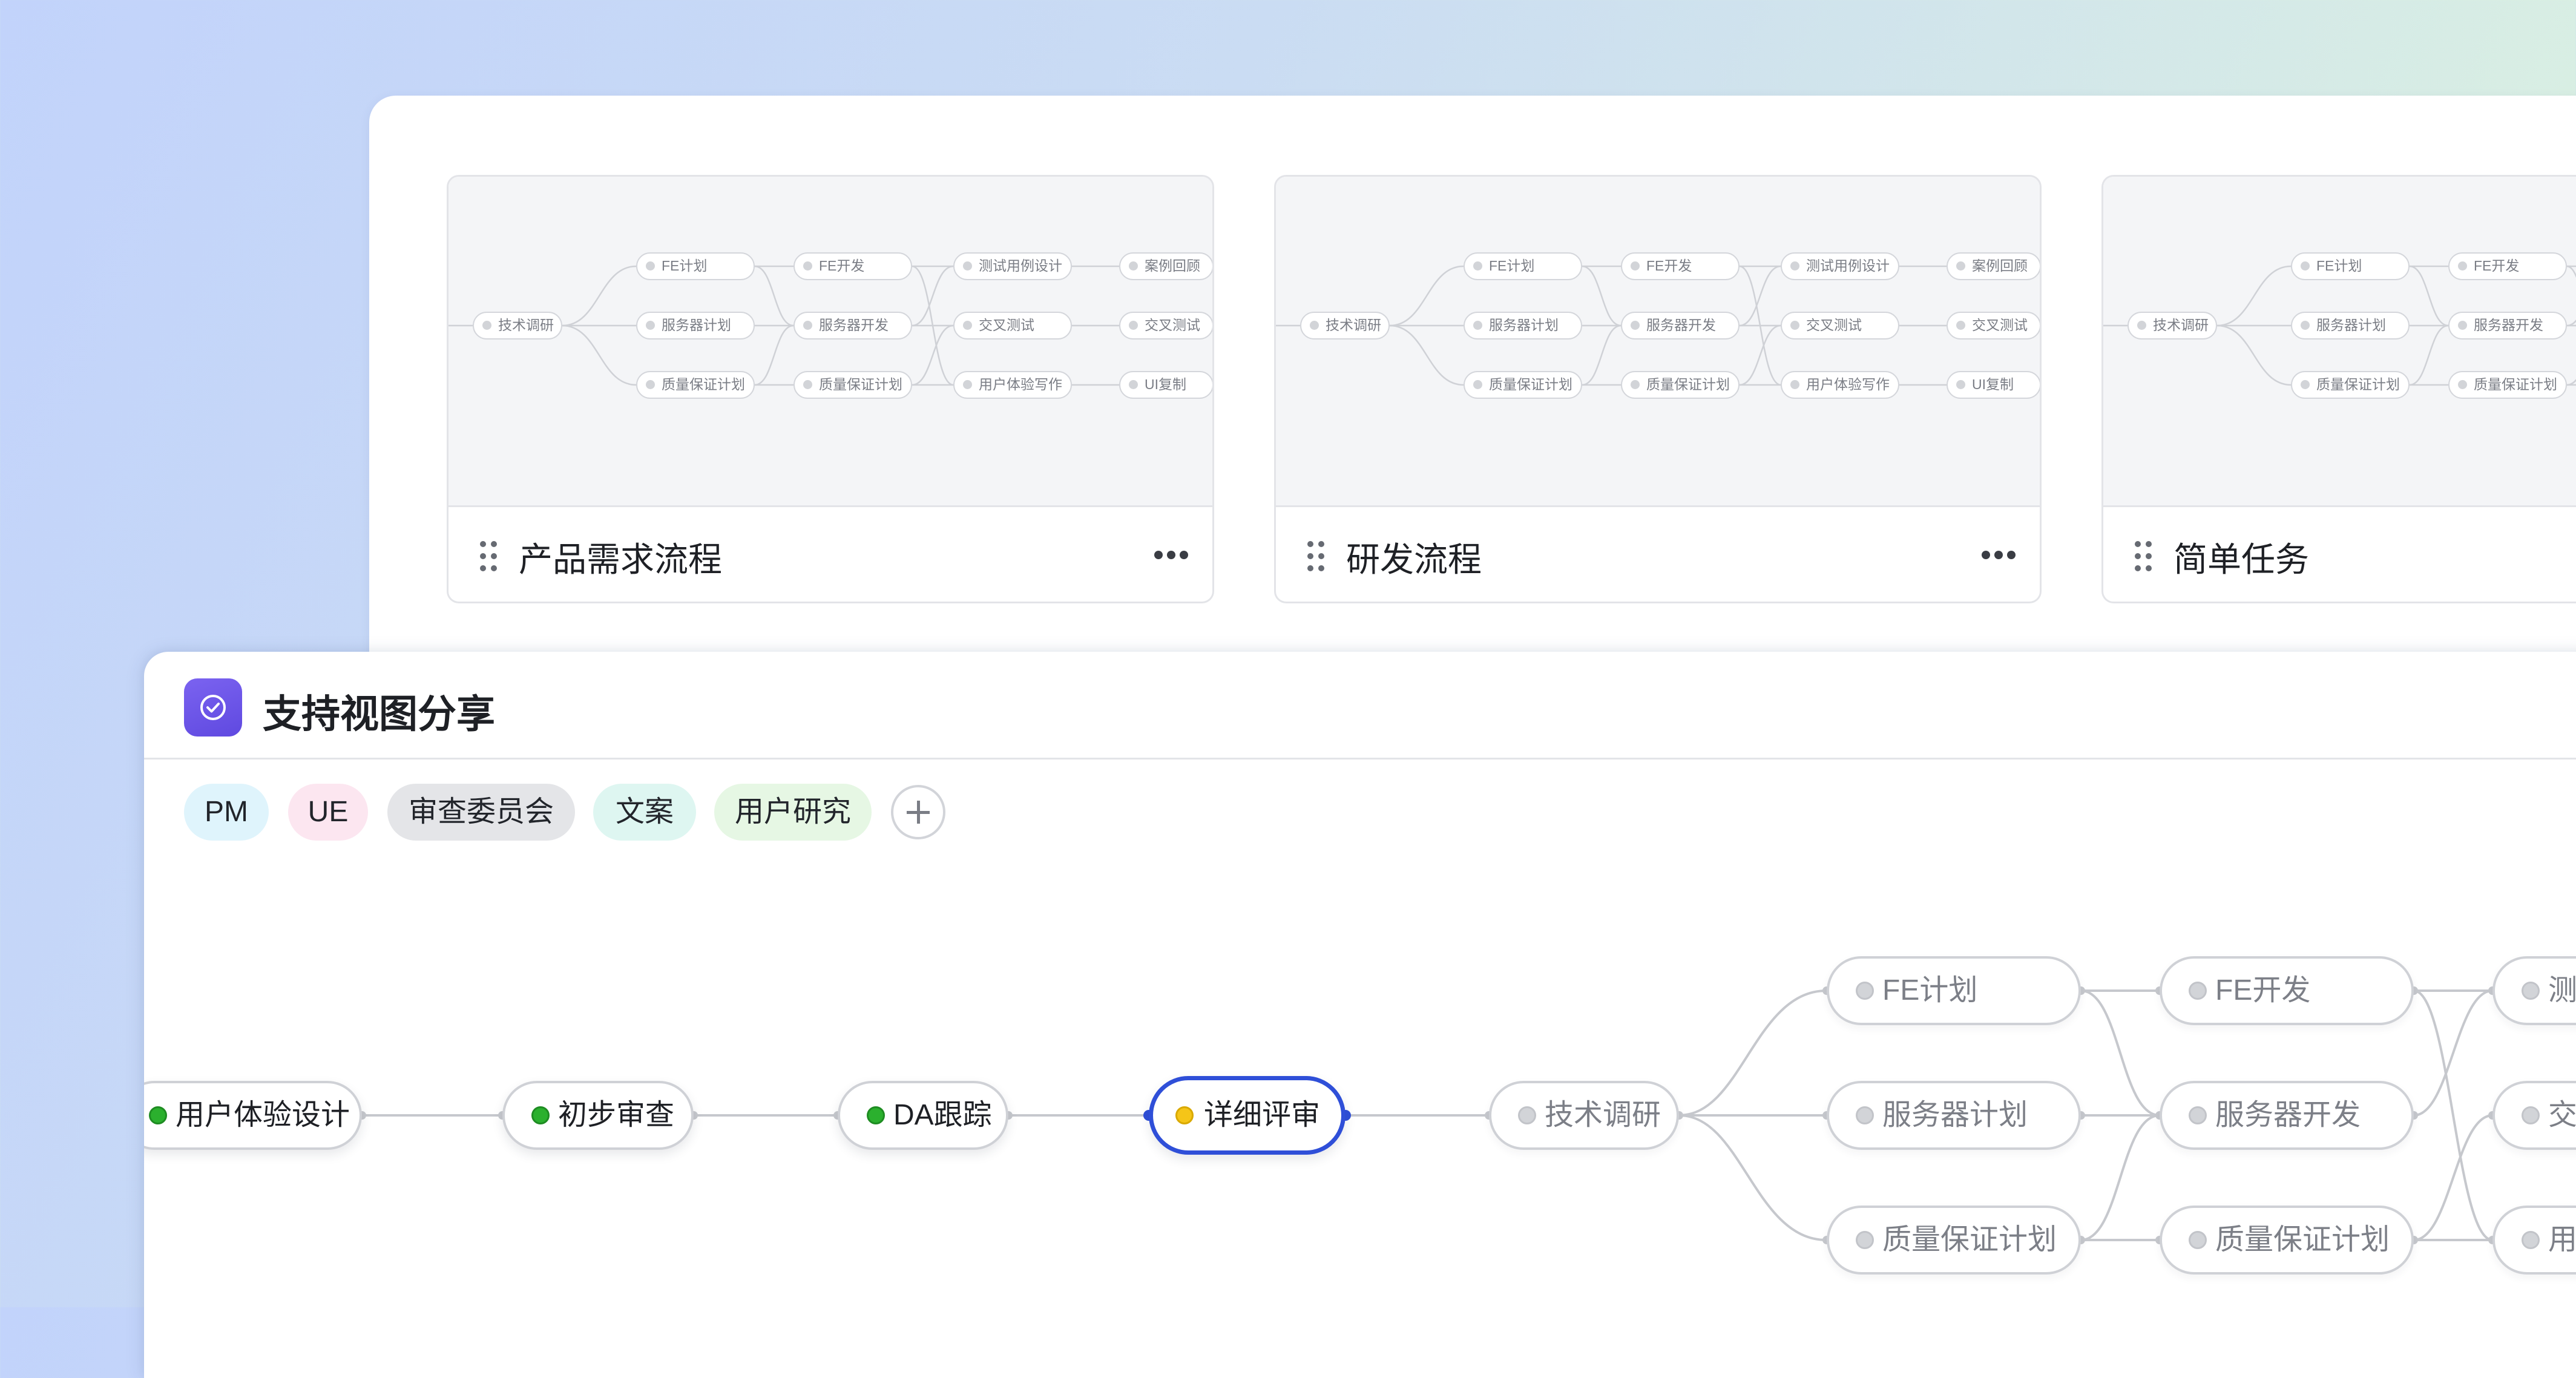 Image resolution: width=2576 pixels, height=1378 pixels. I want to click on flow-node-selected: 详细评审, so click(1247, 1115).